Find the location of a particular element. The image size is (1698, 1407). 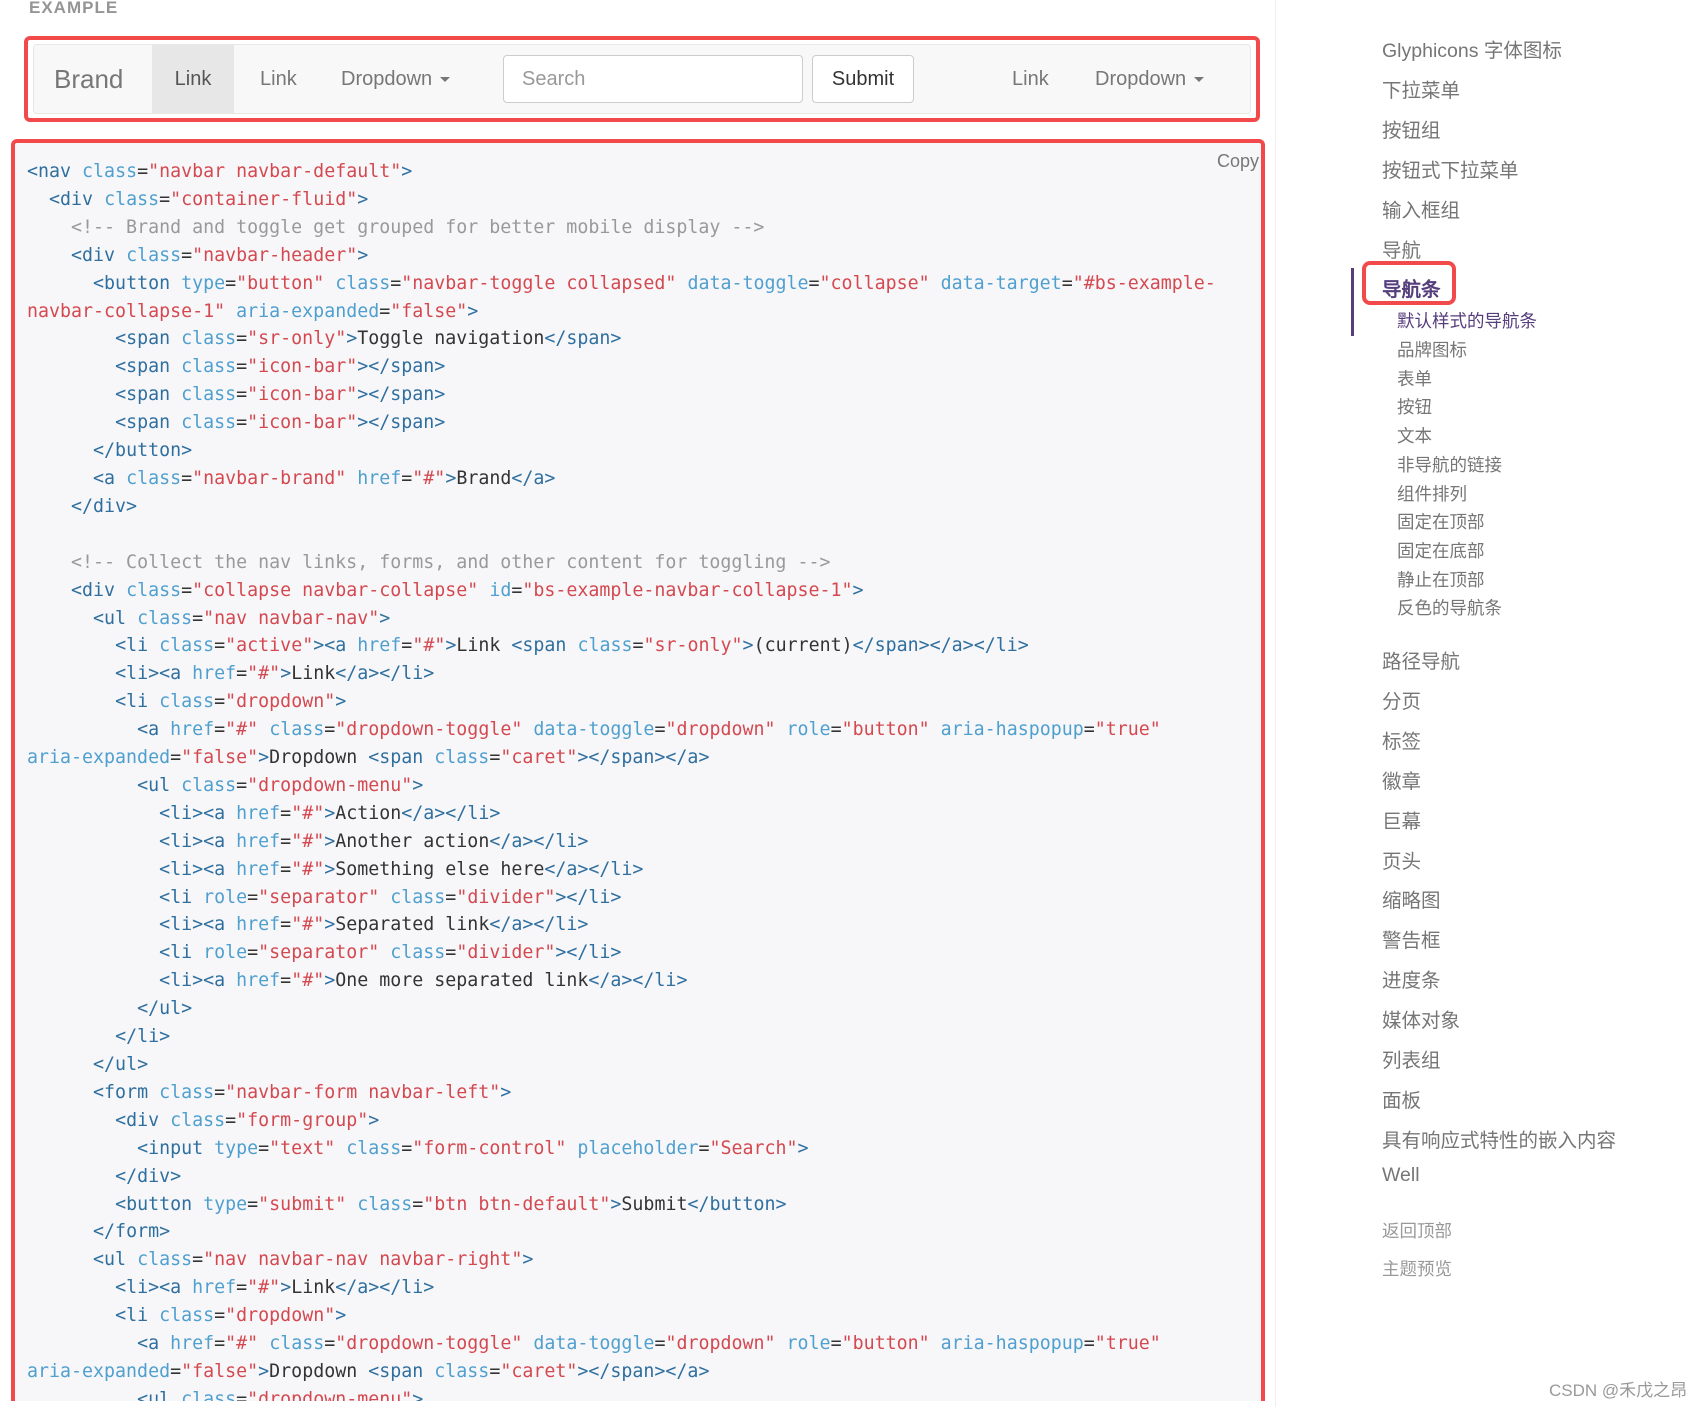

sidebar-item-active: 导航条 is located at coordinates (1411, 287).